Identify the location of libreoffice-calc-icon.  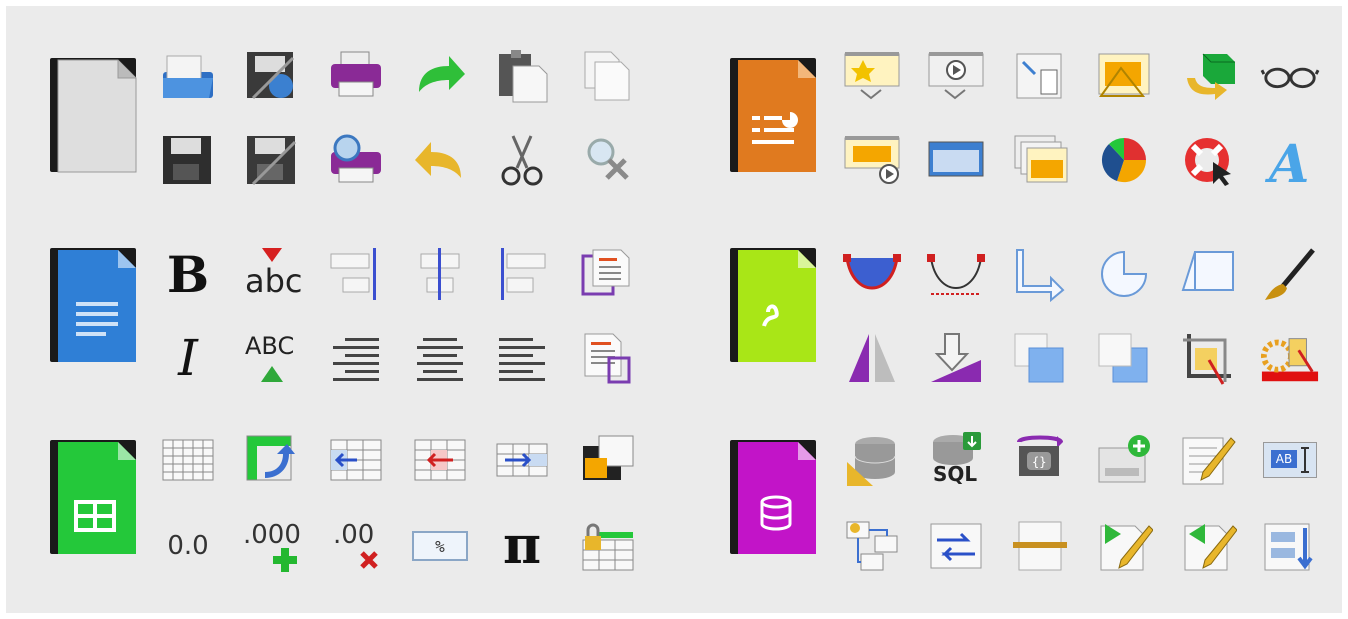
(94, 497).